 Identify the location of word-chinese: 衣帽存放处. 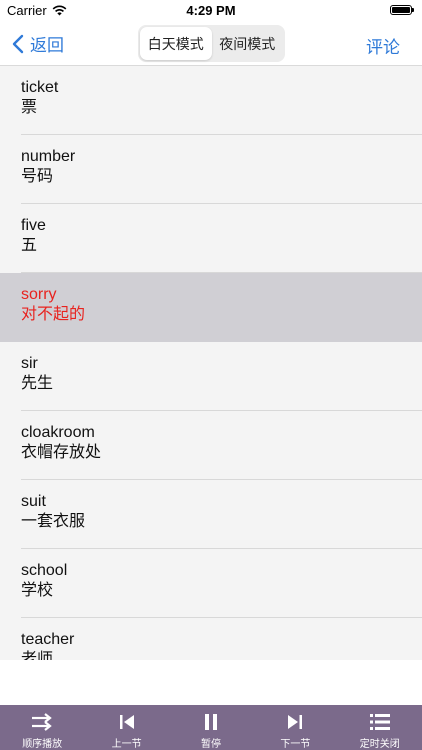
(61, 452).